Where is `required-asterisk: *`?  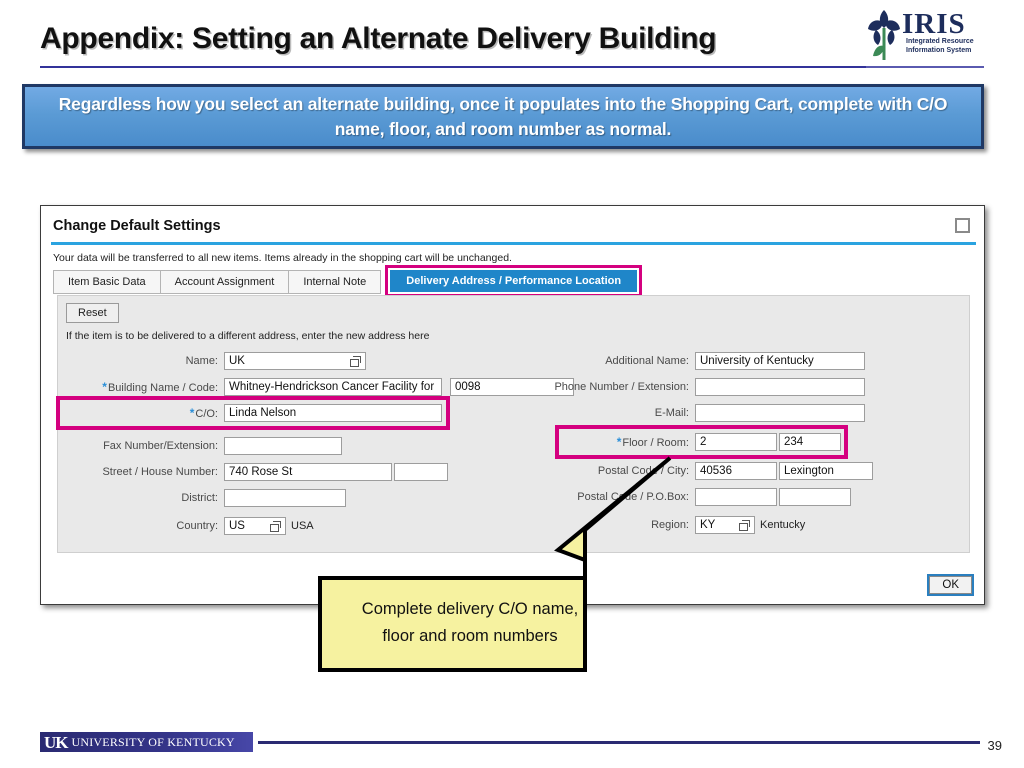
required-asterisk: * is located at coordinates (104, 387).